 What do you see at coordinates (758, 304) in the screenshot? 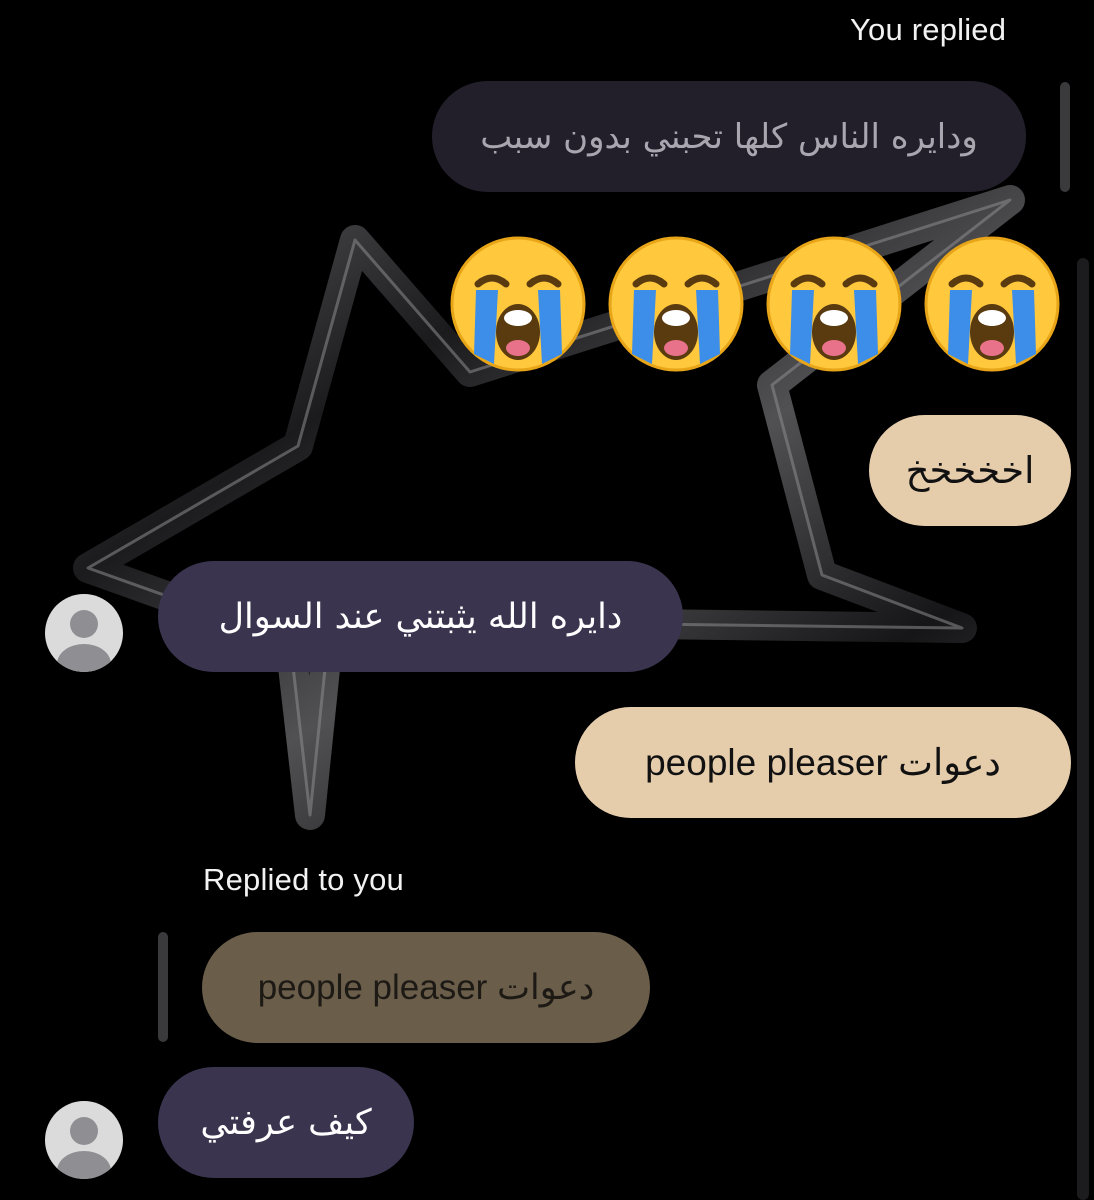
I see `emoji-message` at bounding box center [758, 304].